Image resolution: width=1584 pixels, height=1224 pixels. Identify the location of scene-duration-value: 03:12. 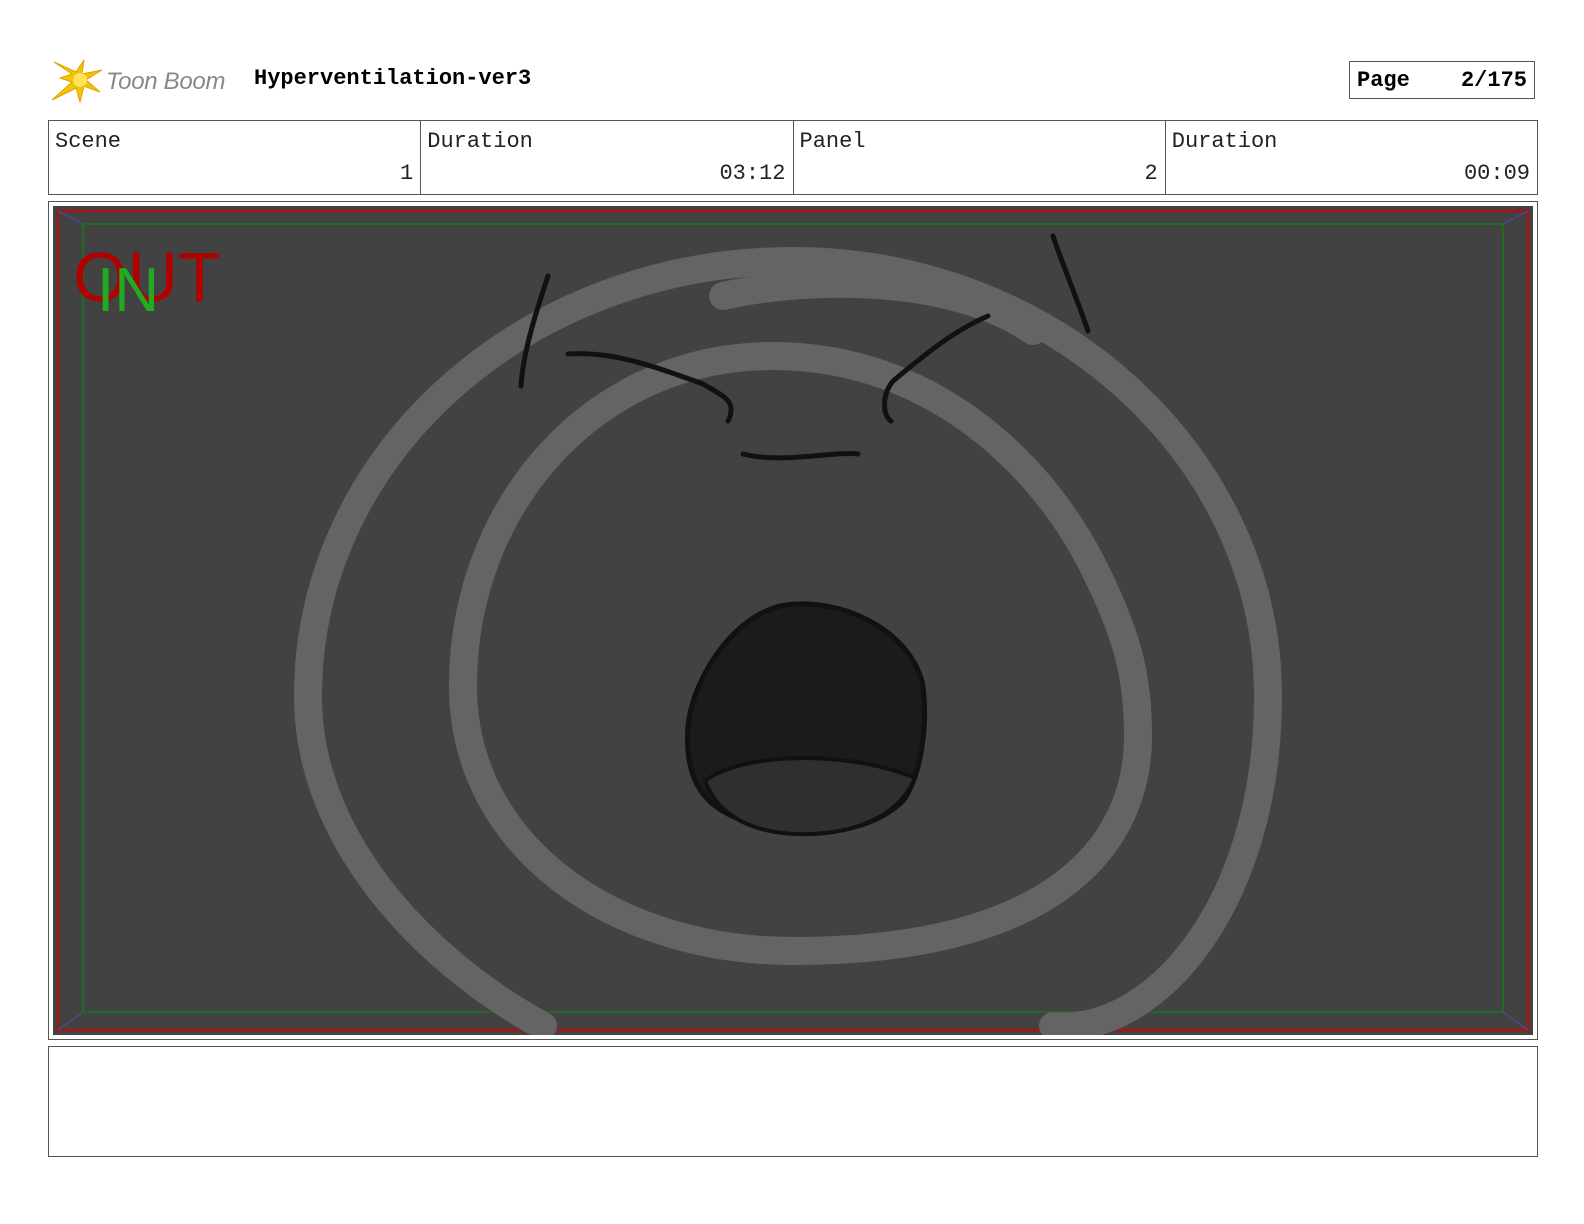
(752, 173).